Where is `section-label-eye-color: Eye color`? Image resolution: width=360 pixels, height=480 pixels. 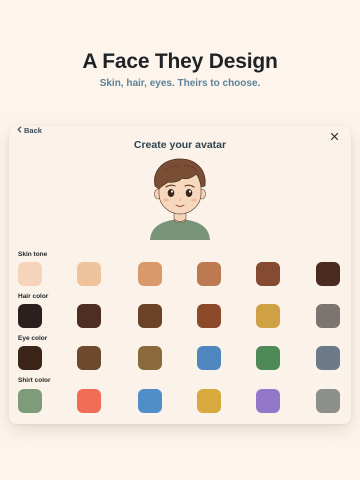 section-label-eye-color: Eye color is located at coordinates (33, 338).